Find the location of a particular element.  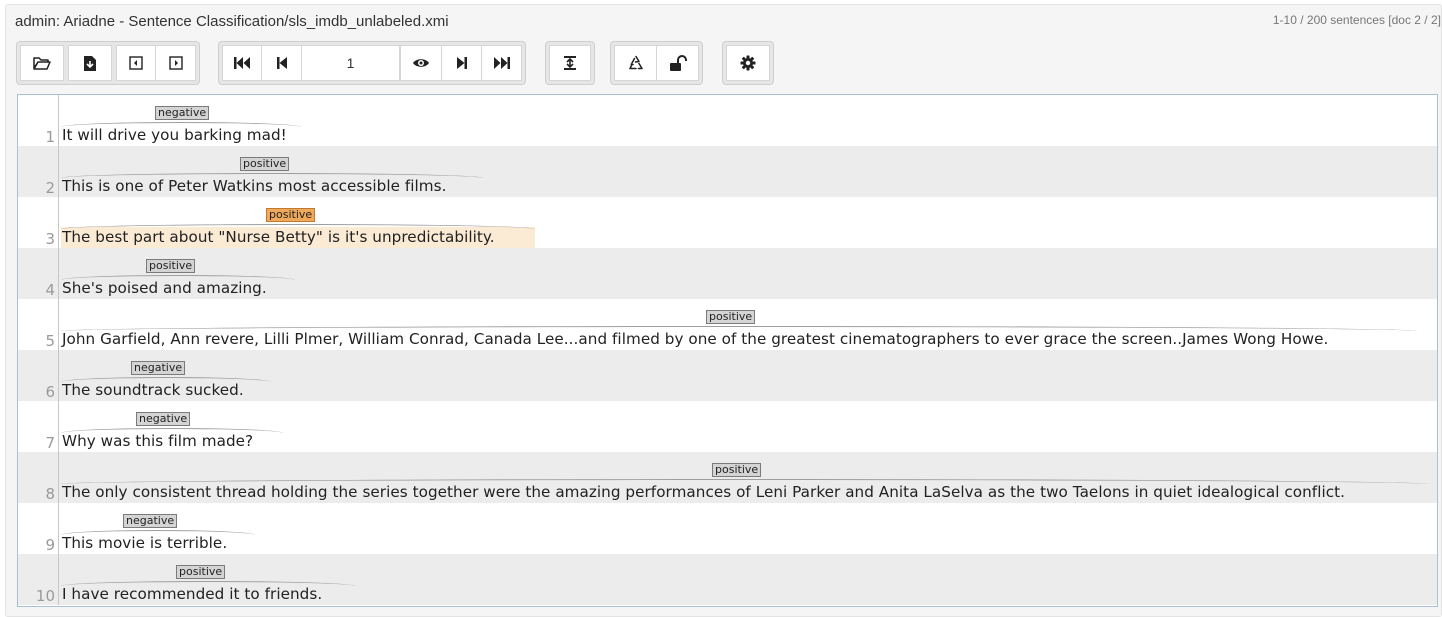

line-number: 5 is located at coordinates (50, 341).